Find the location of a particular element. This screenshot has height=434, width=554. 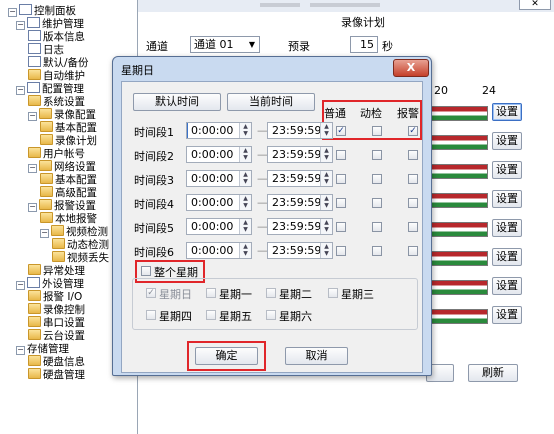

tree-item: 串口设置 is located at coordinates (56, 323).